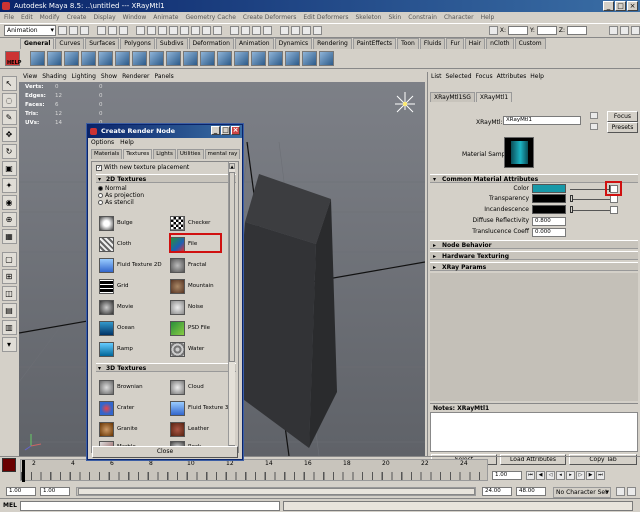 This screenshot has width=640, height=512. I want to click on tab-xraymtl1sg: XRayMtl1SG, so click(452, 97).